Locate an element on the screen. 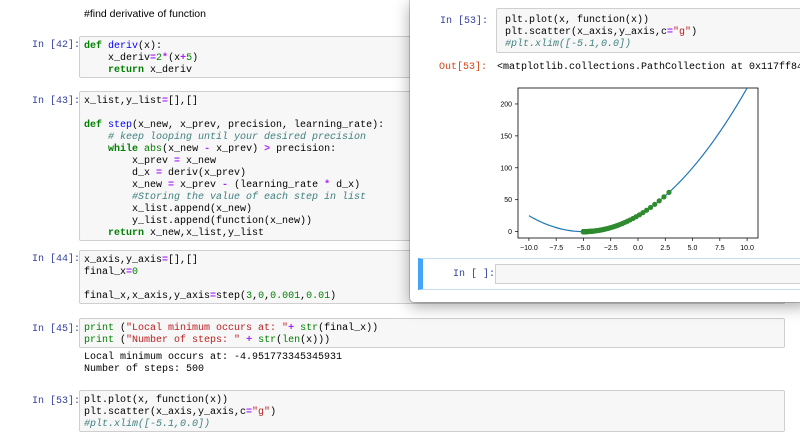  code-line: d_x = deriv(x_prev) is located at coordinates (234, 174).